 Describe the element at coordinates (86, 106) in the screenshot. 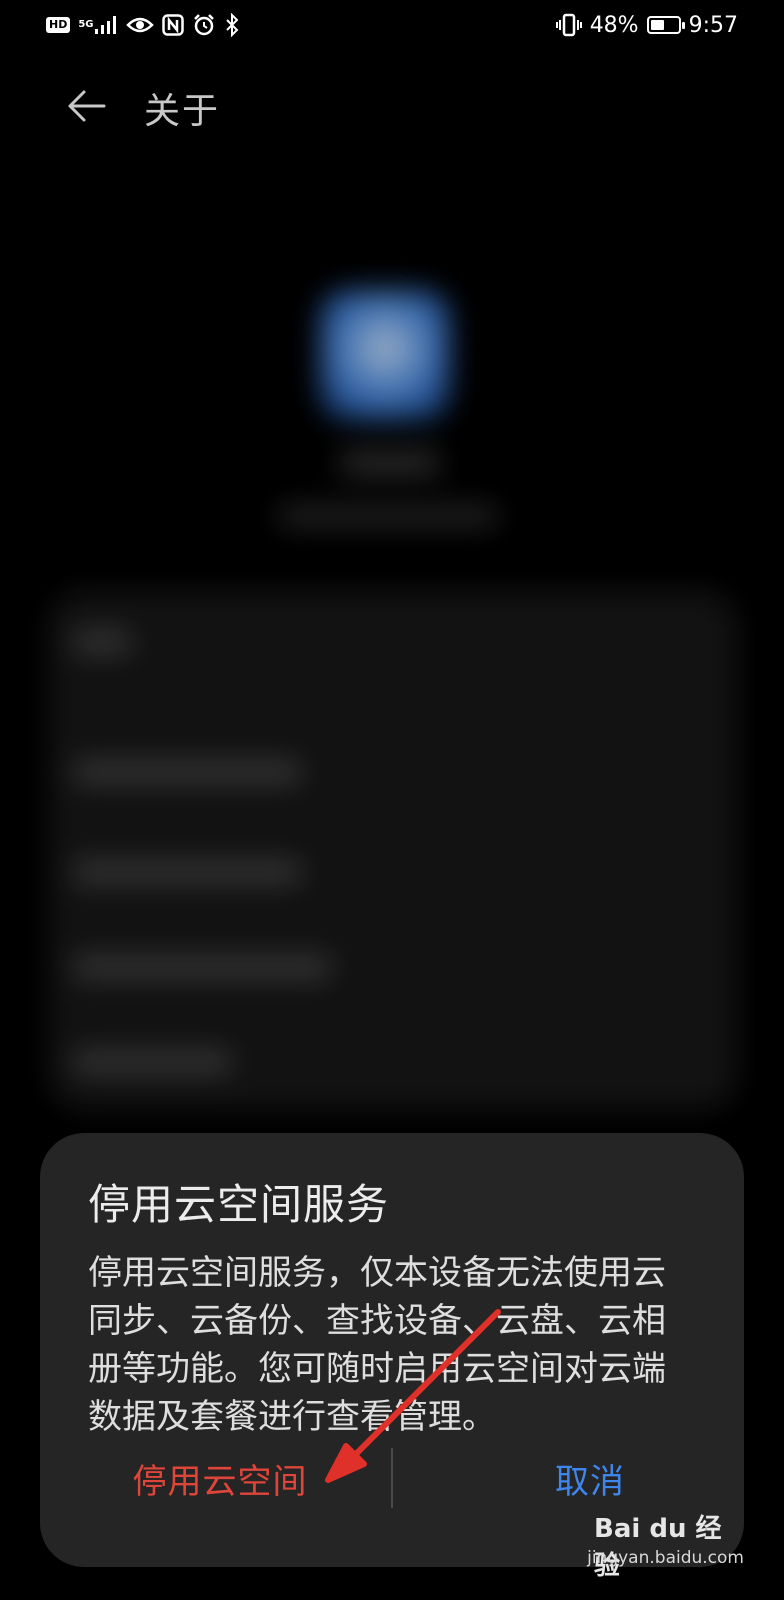

I see `back-arrow-icon` at that location.